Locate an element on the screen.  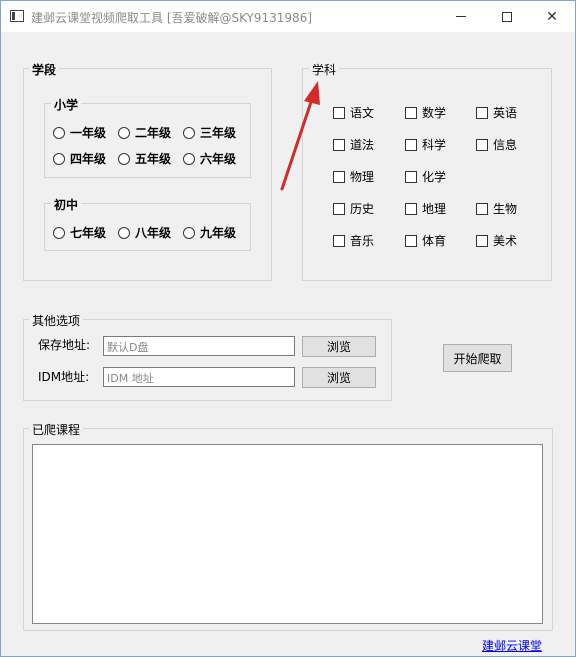
save-path-label: 保存地址: is located at coordinates (64, 345).